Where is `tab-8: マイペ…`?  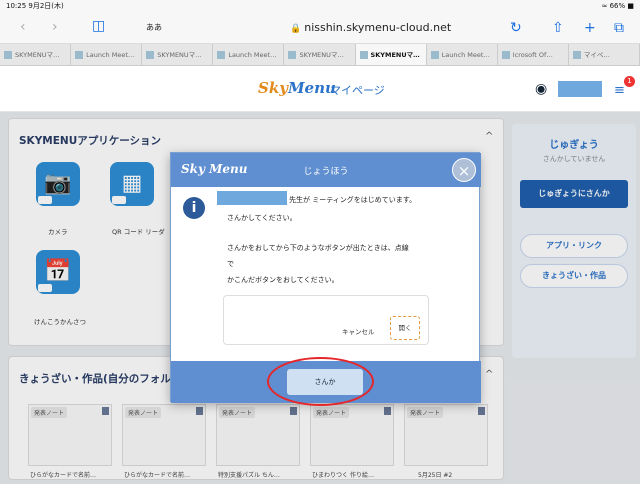
tab-8: マイペ… is located at coordinates (604, 54).